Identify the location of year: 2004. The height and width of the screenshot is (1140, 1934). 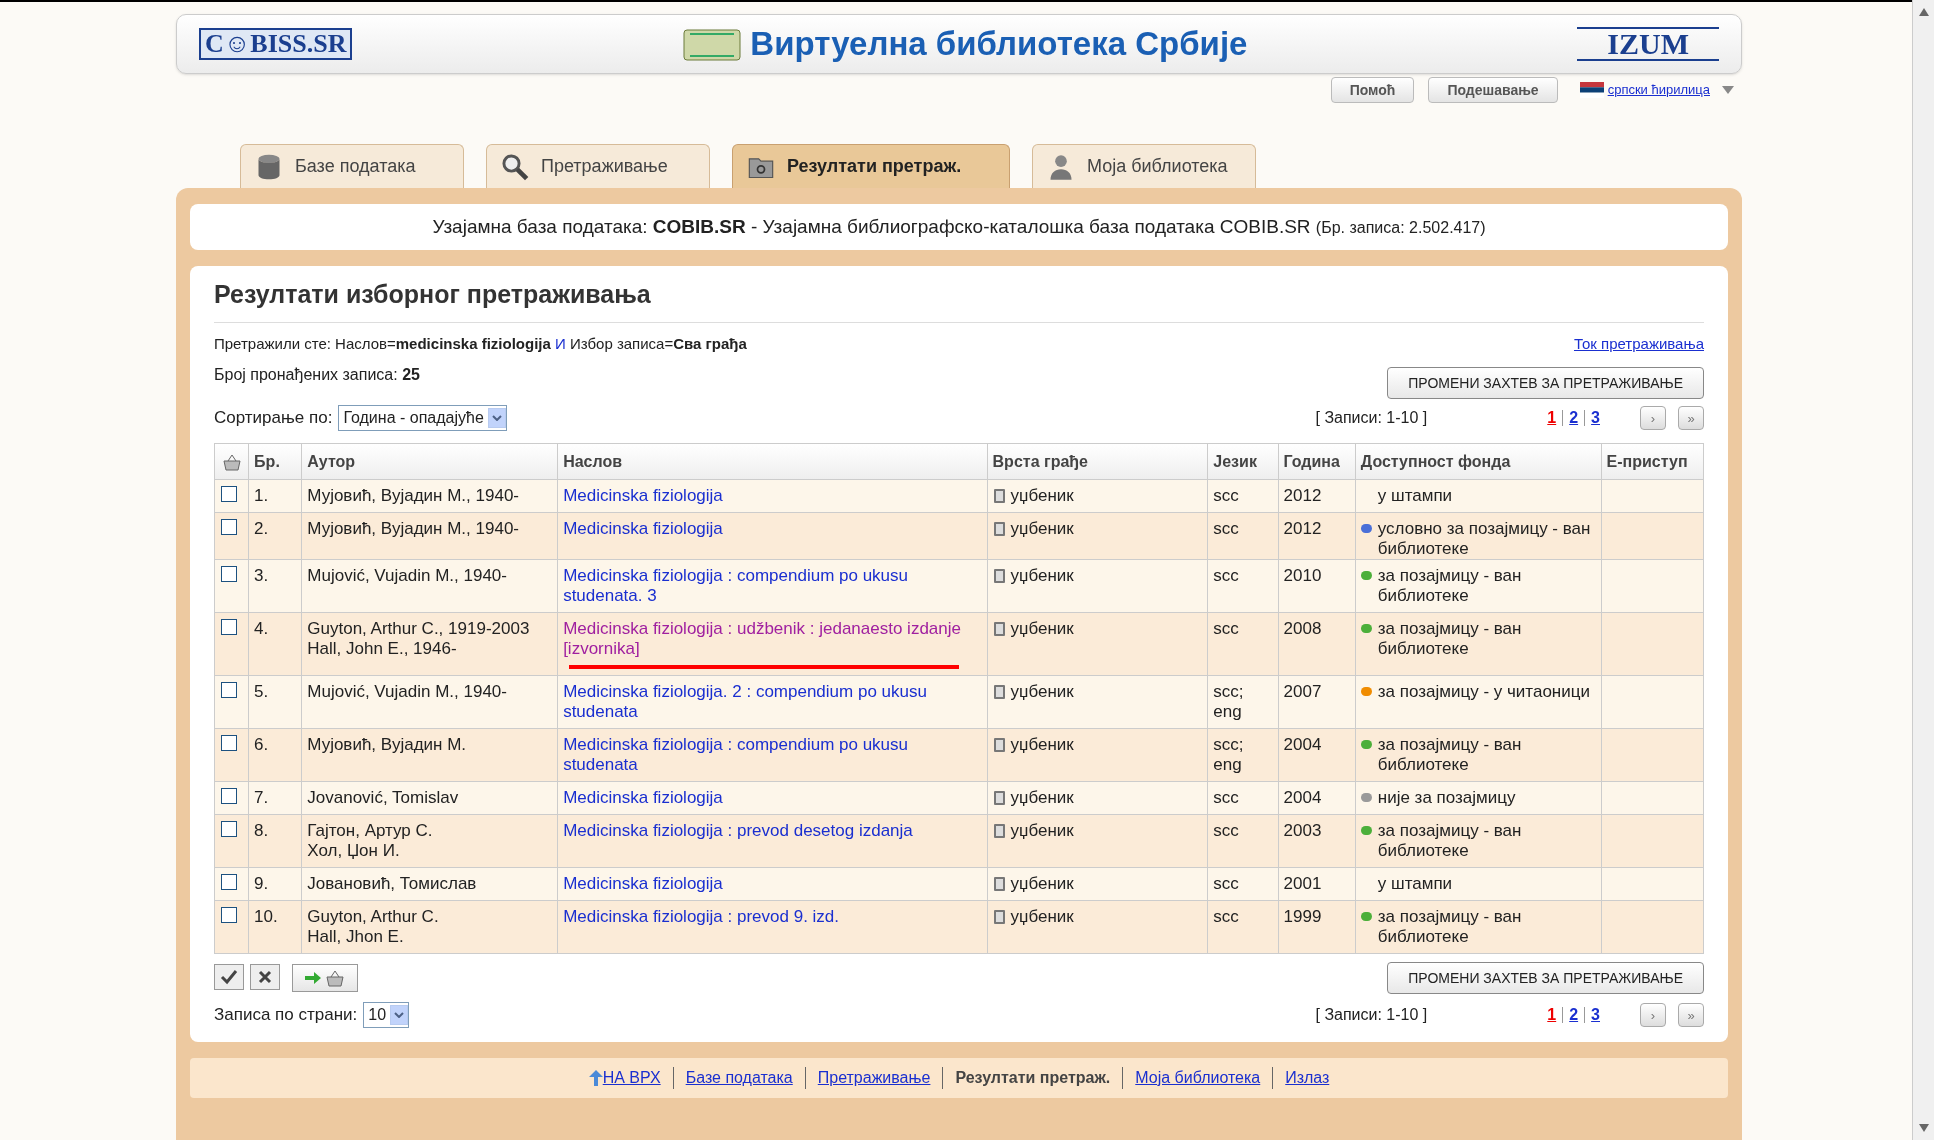
(1302, 744).